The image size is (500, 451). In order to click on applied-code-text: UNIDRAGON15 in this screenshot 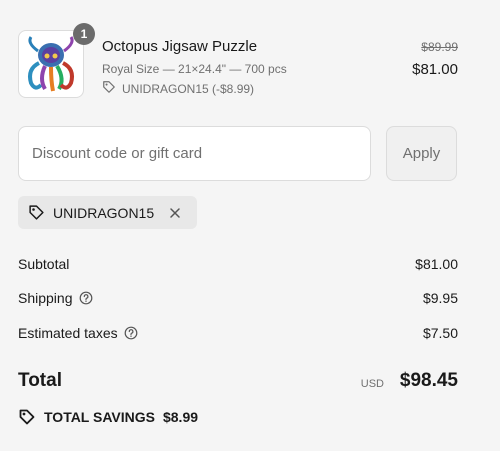, I will do `click(104, 212)`.